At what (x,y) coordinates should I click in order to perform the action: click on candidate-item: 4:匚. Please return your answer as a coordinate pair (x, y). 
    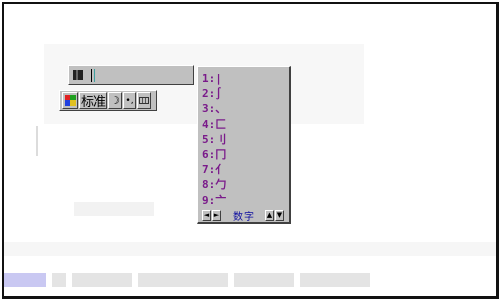
    Looking at the image, I should click on (242, 124).